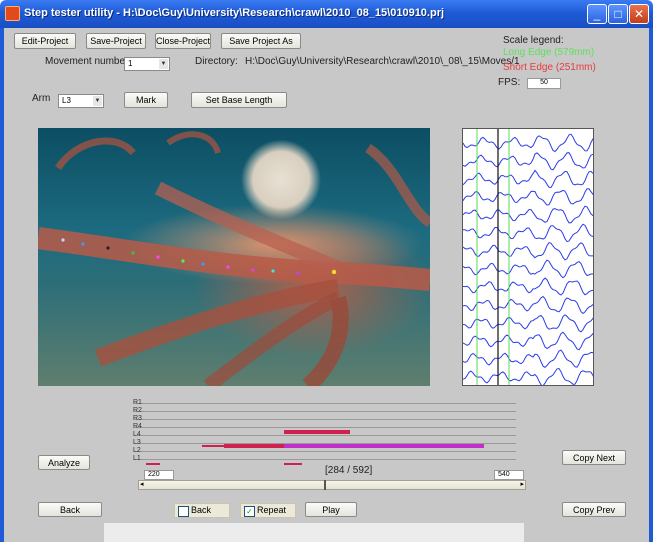  I want to click on back-button: Back, so click(70, 509).